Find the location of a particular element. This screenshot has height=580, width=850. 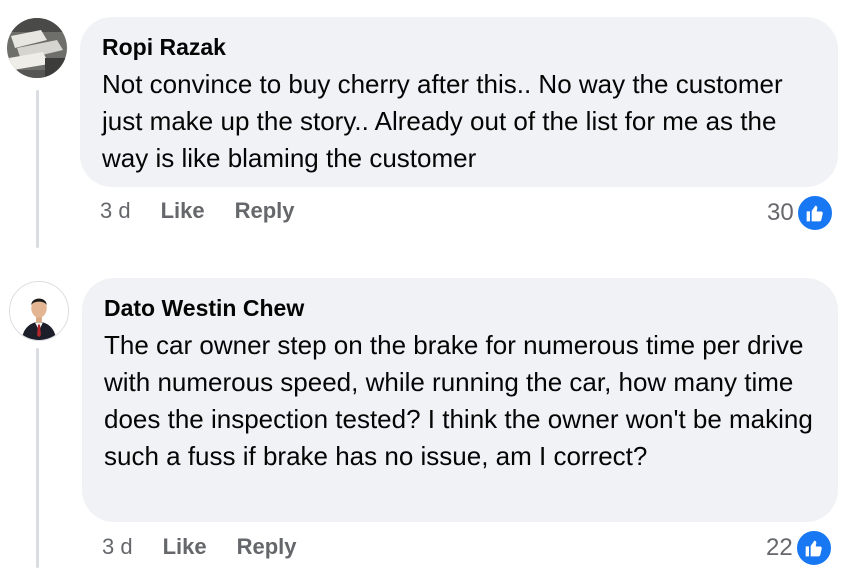

comment-author: Dato Westin Chew is located at coordinates (460, 308).